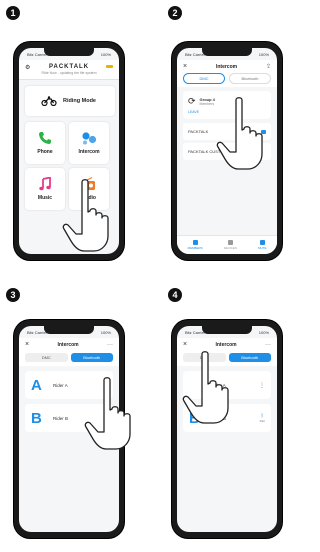 The width and height of the screenshot is (320, 552). I want to click on mute-icon, so click(262, 242).